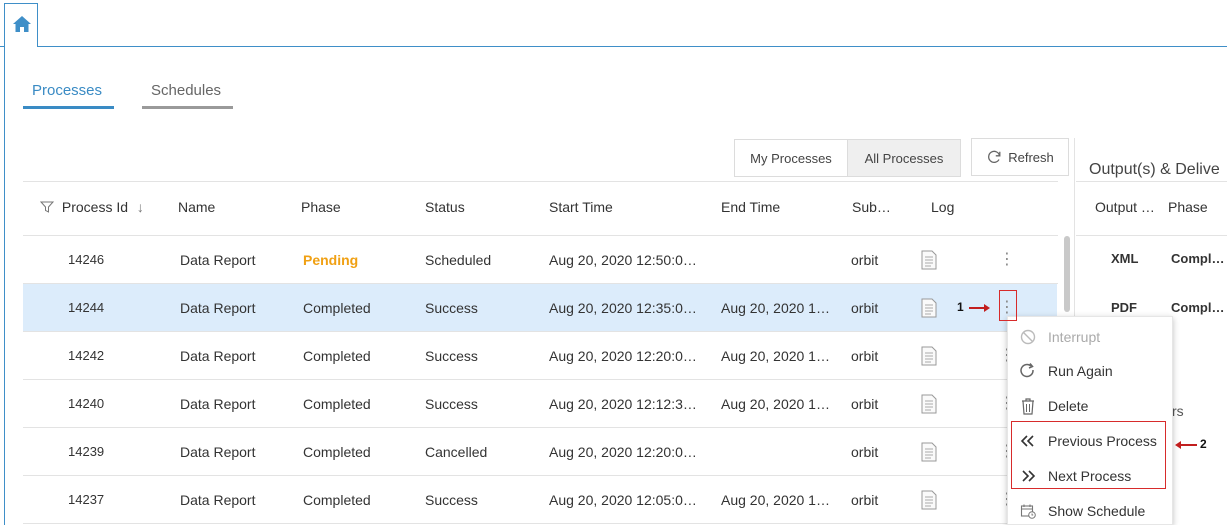  What do you see at coordinates (1007, 260) in the screenshot?
I see `row-actions-icon: ⋮` at bounding box center [1007, 260].